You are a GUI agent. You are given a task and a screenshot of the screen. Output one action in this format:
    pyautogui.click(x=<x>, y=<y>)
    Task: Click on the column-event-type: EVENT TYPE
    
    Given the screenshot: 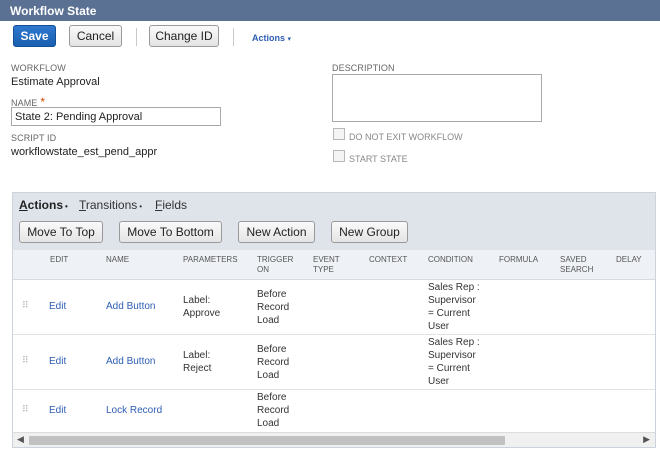 What is the action you would take?
    pyautogui.click(x=326, y=265)
    